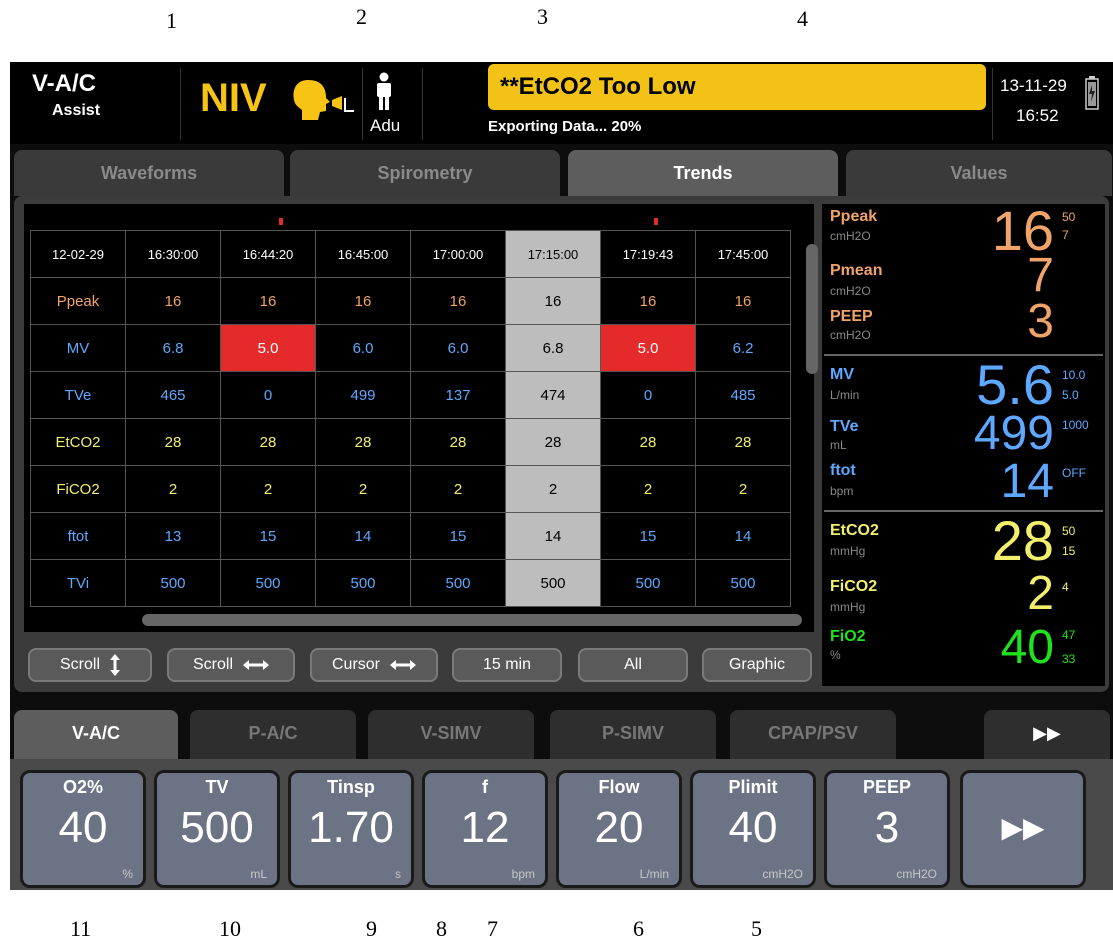 The height and width of the screenshot is (950, 1113). I want to click on trend-row-label: EtCO2, so click(78, 442).